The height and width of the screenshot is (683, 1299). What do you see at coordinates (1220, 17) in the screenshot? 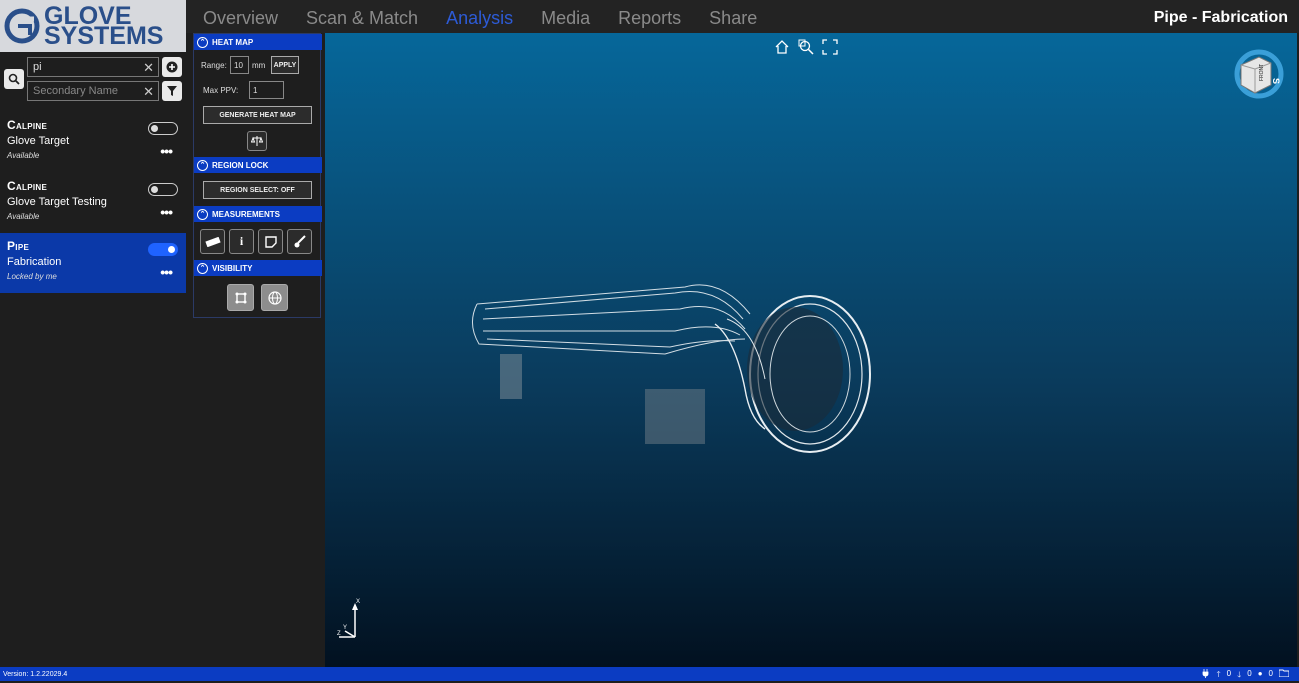
I see `page-title: Pipe - Fabrication` at bounding box center [1220, 17].